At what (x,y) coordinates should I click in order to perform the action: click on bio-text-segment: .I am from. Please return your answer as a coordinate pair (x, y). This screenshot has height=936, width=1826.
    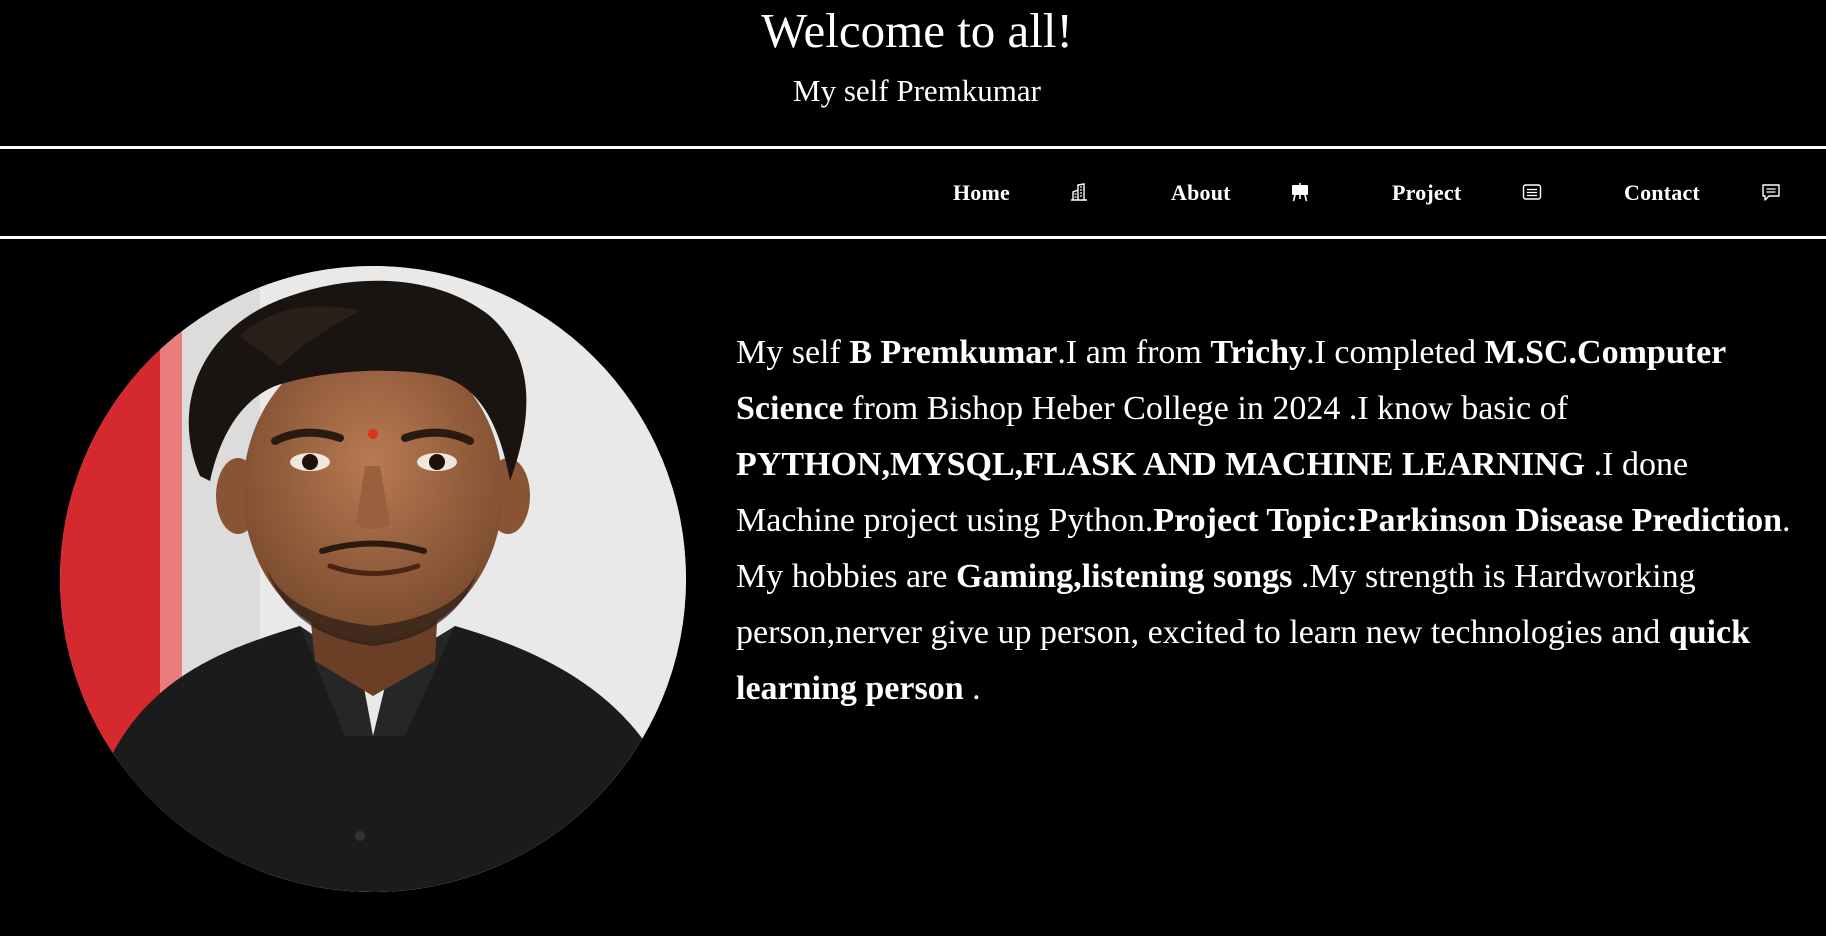
    Looking at the image, I should click on (1134, 352).